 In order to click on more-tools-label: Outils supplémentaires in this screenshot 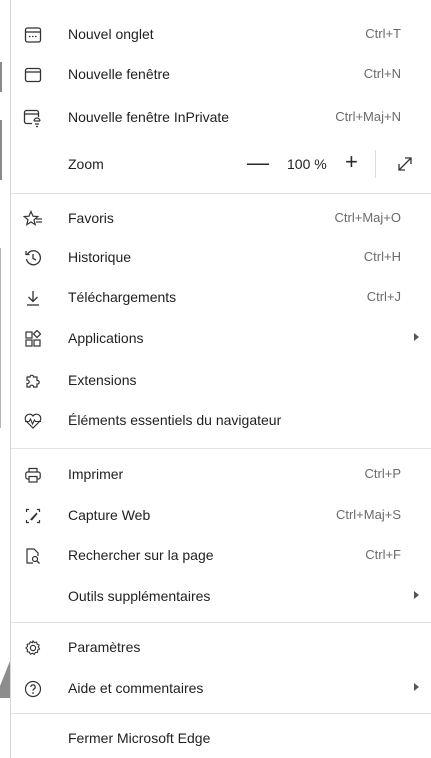, I will do `click(139, 596)`.